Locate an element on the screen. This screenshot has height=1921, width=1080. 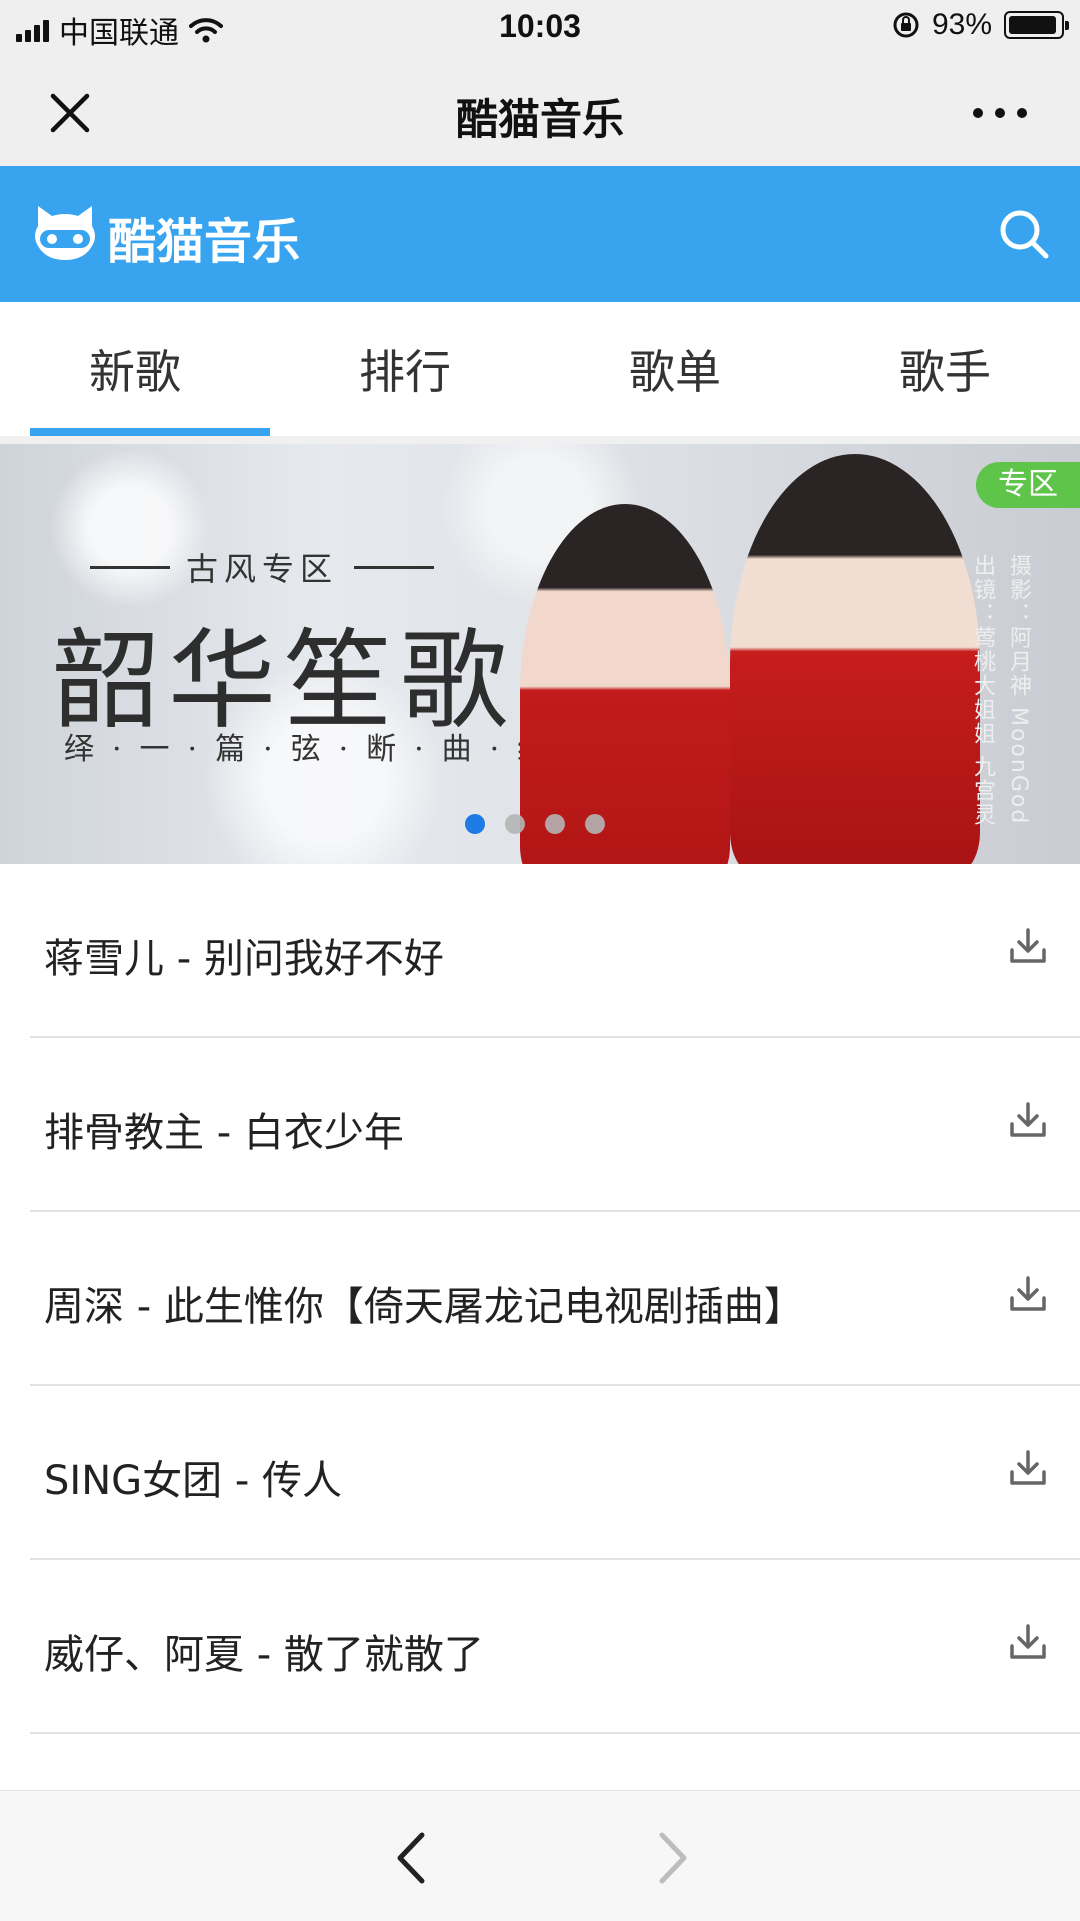
category-tabs: 新歌 排行 歌单 歌手 is located at coordinates (540, 369).